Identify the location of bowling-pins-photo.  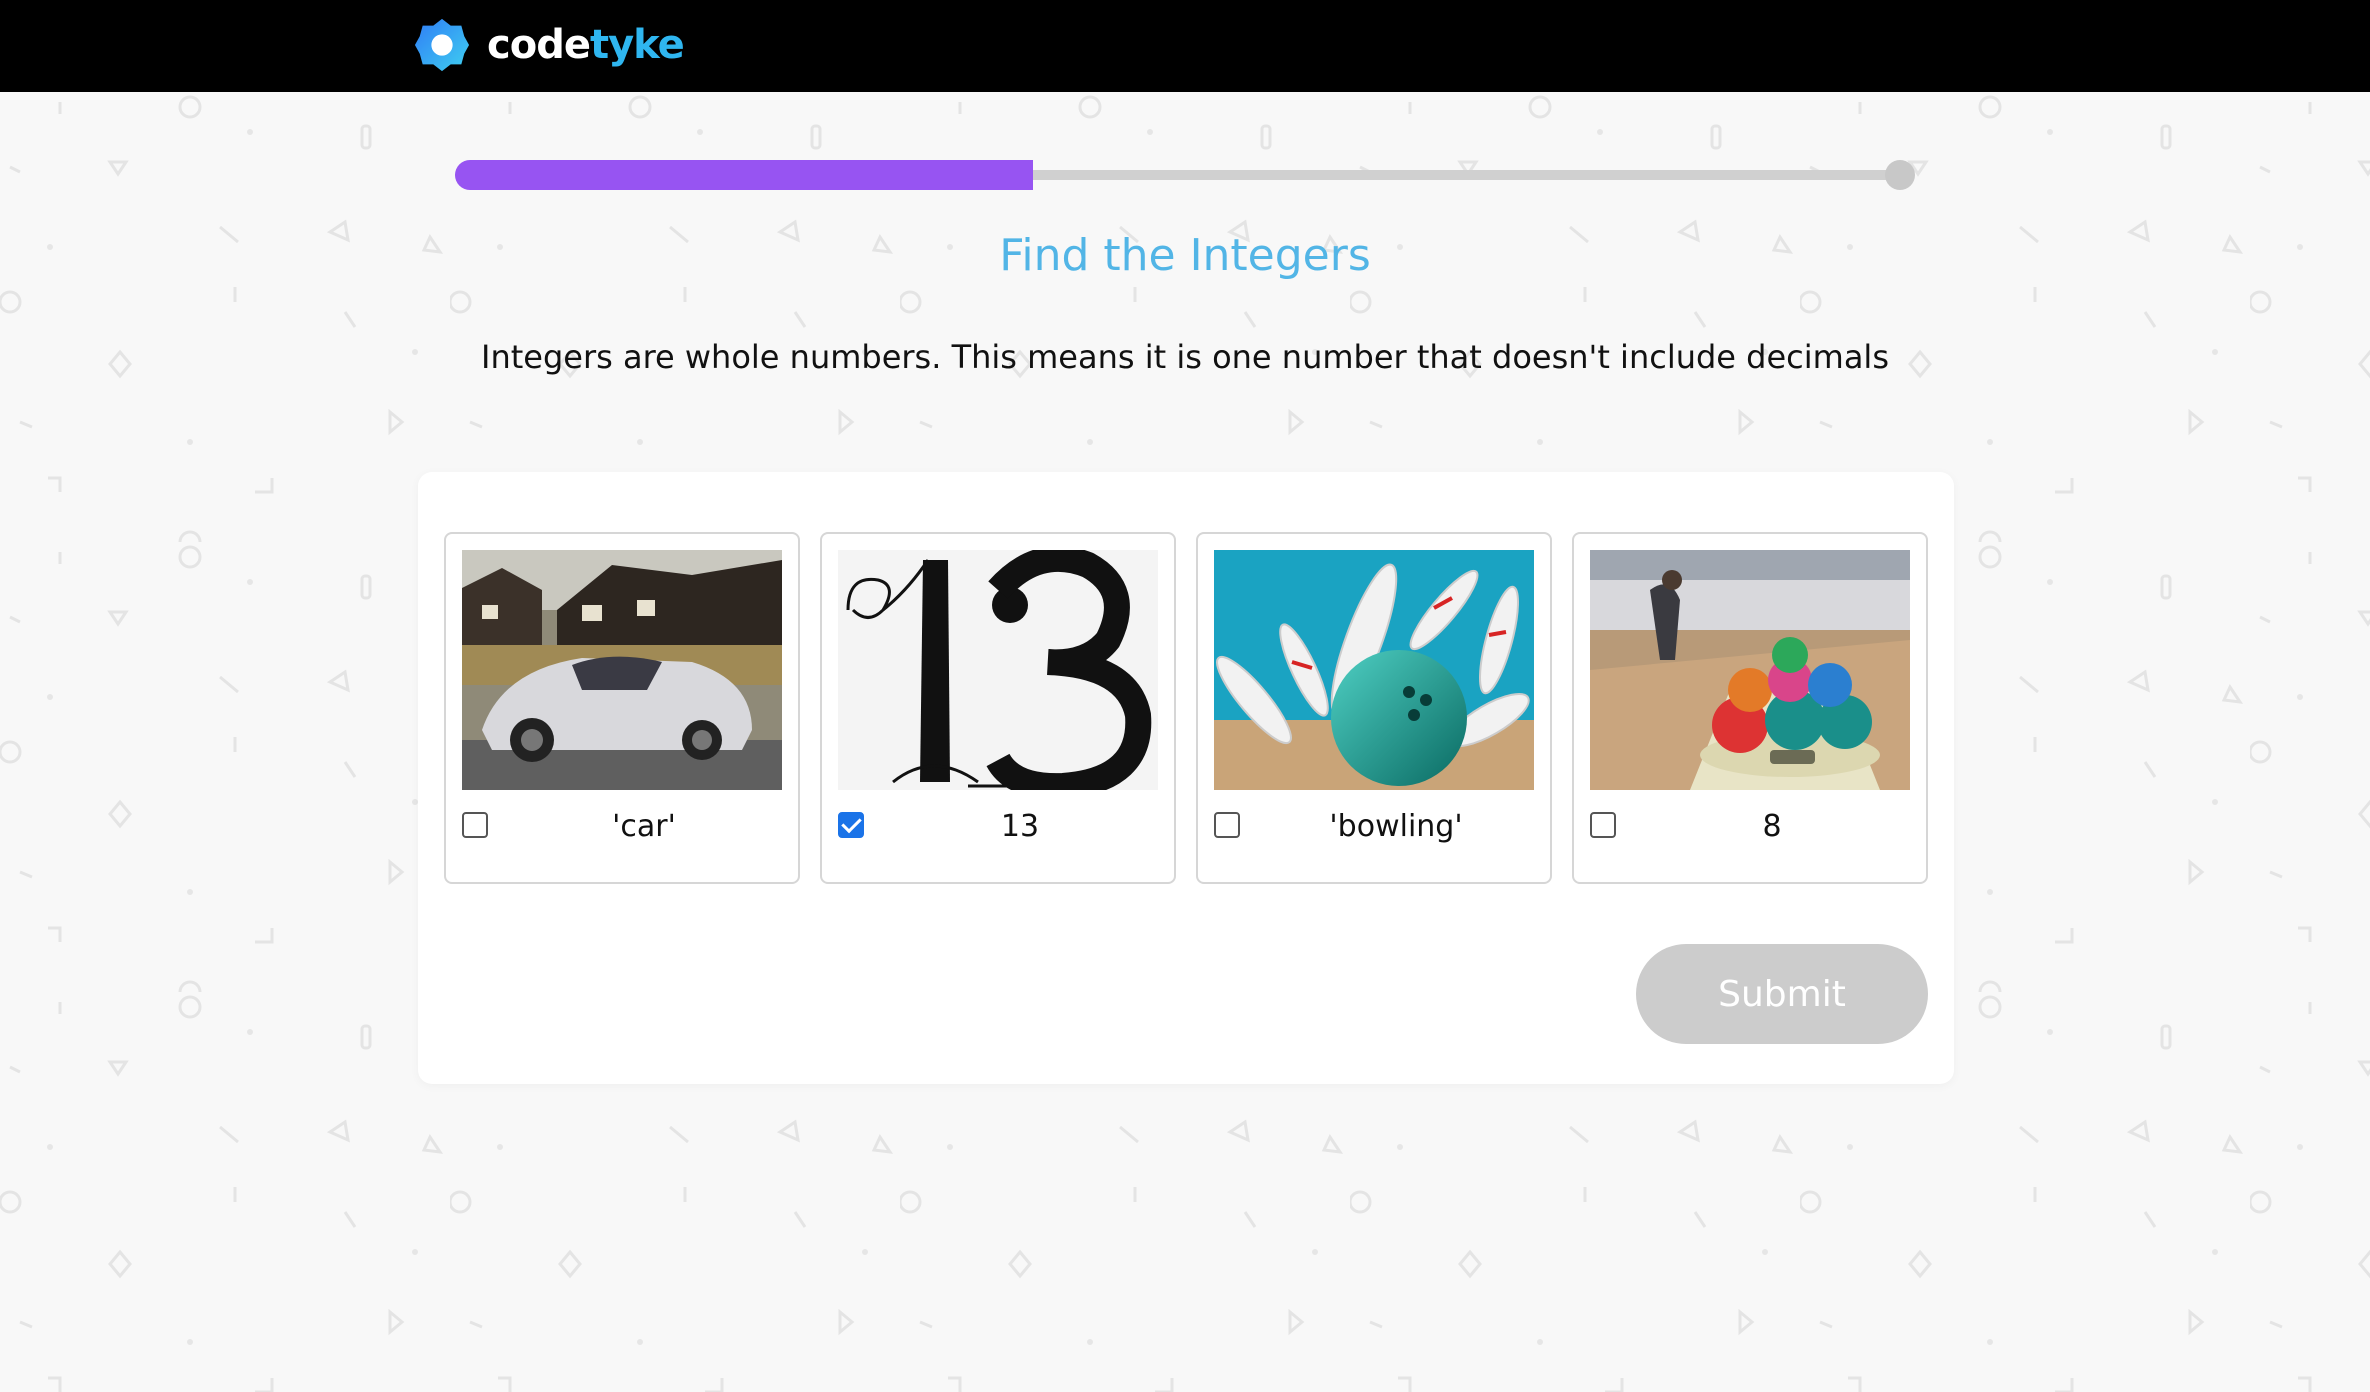
(1374, 670).